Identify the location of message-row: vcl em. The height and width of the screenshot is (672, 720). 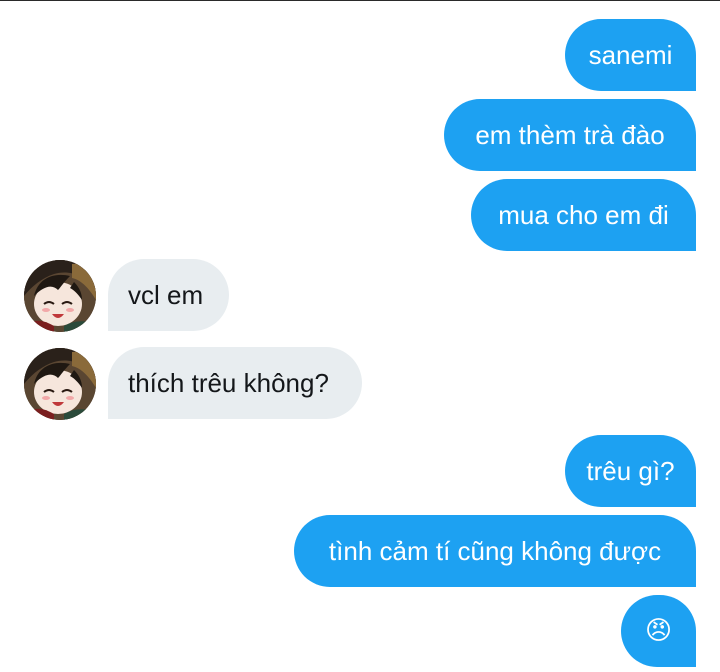
(360, 295).